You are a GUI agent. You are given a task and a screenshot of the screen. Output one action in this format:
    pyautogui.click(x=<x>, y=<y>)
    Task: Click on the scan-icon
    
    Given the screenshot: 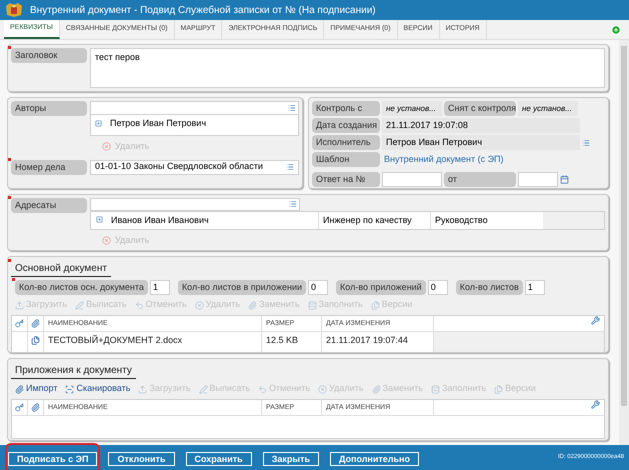 What is the action you would take?
    pyautogui.click(x=69, y=389)
    